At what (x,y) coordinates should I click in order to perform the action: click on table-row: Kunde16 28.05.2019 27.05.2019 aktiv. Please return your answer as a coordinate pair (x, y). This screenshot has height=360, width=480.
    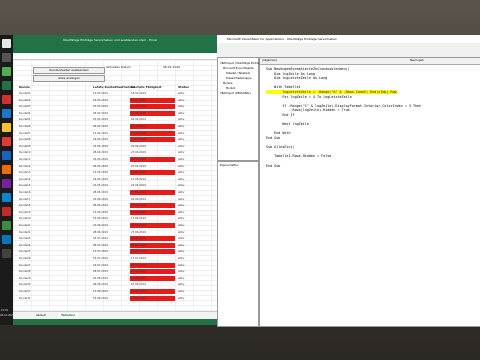
    Looking at the image, I should click on (115, 192).